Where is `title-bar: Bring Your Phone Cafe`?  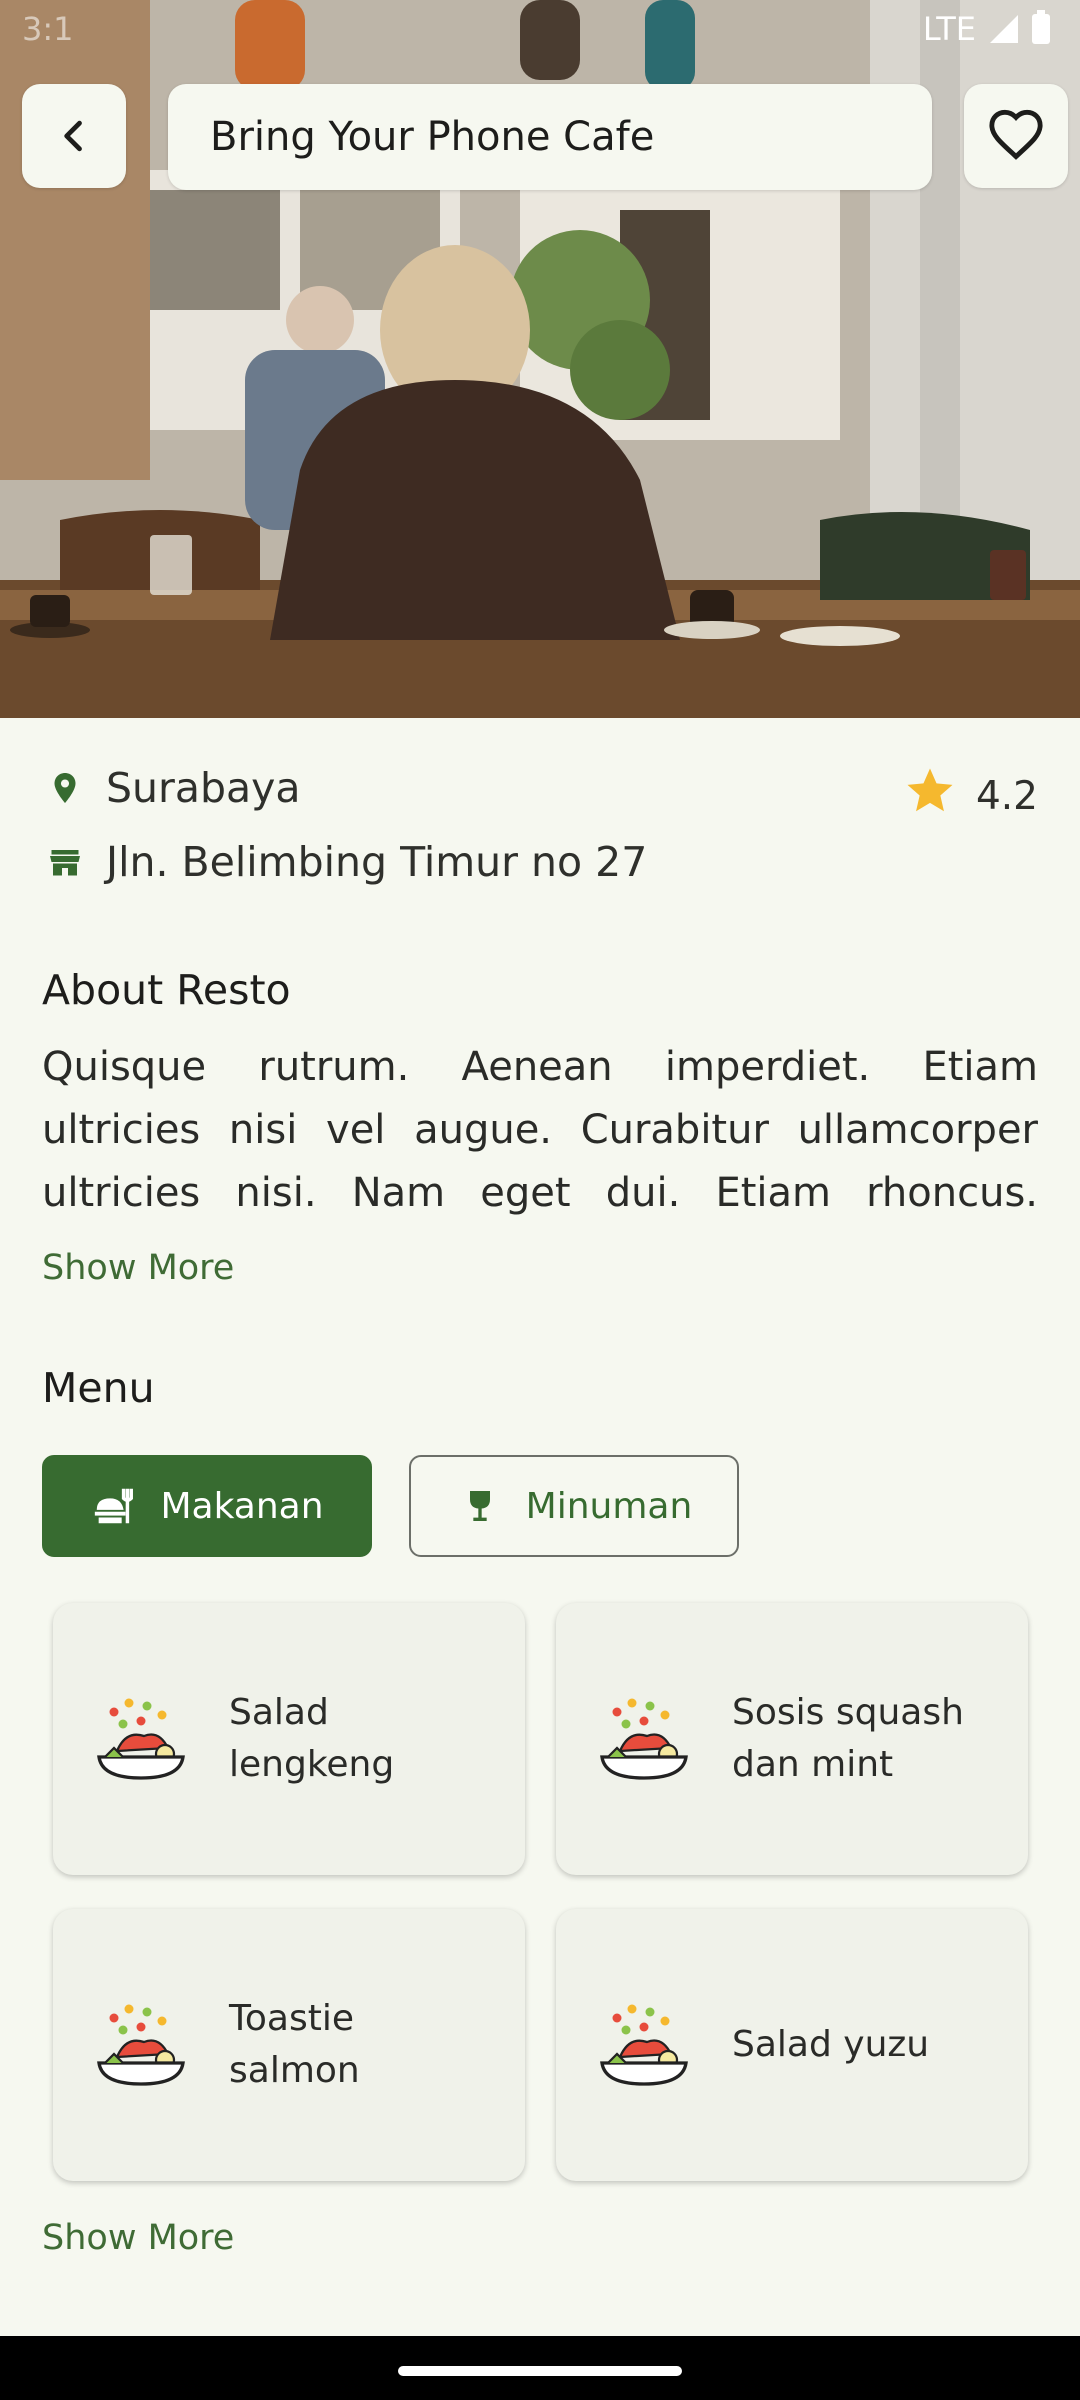
title-bar: Bring Your Phone Cafe is located at coordinates (550, 137).